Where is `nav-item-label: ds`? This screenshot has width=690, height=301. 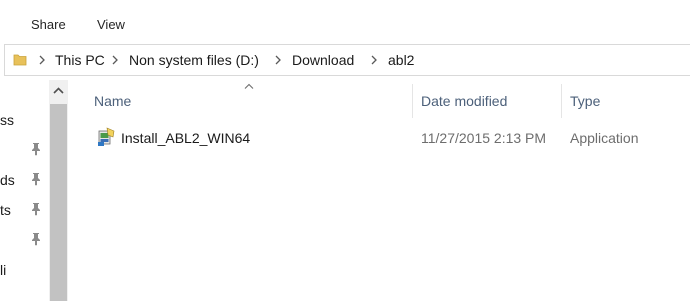
nav-item-label: ds is located at coordinates (7, 180).